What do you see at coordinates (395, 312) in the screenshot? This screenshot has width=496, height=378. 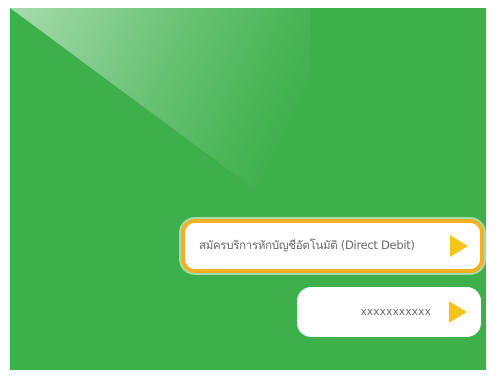 I see `secondary-menu-label: xxxxxxxxxxx` at bounding box center [395, 312].